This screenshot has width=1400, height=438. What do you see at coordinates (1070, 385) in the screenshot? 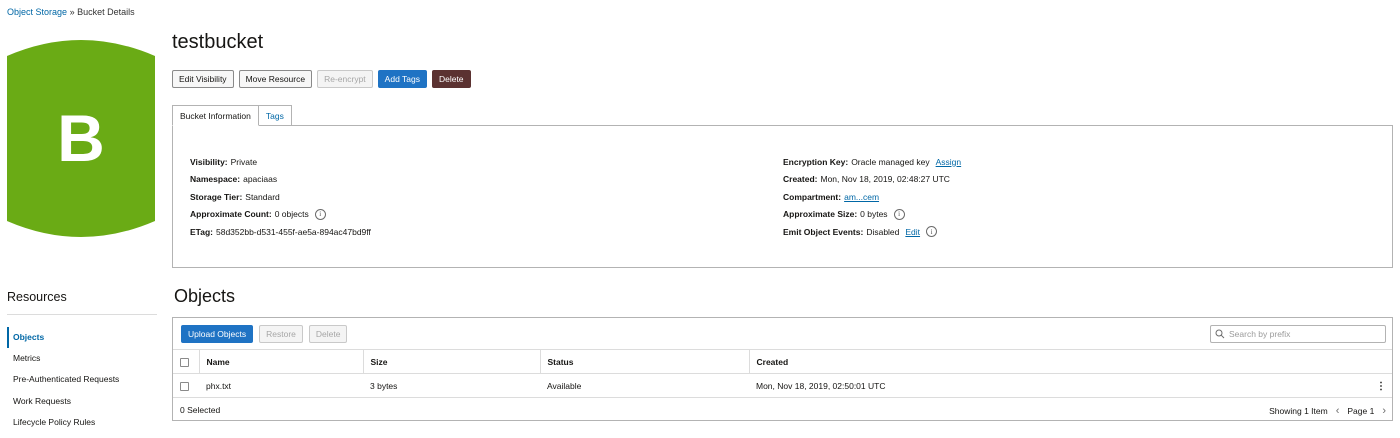
I see `object-created-cell: Mon, Nov 18, 2019, 02:50:01 UTC ⋮` at bounding box center [1070, 385].